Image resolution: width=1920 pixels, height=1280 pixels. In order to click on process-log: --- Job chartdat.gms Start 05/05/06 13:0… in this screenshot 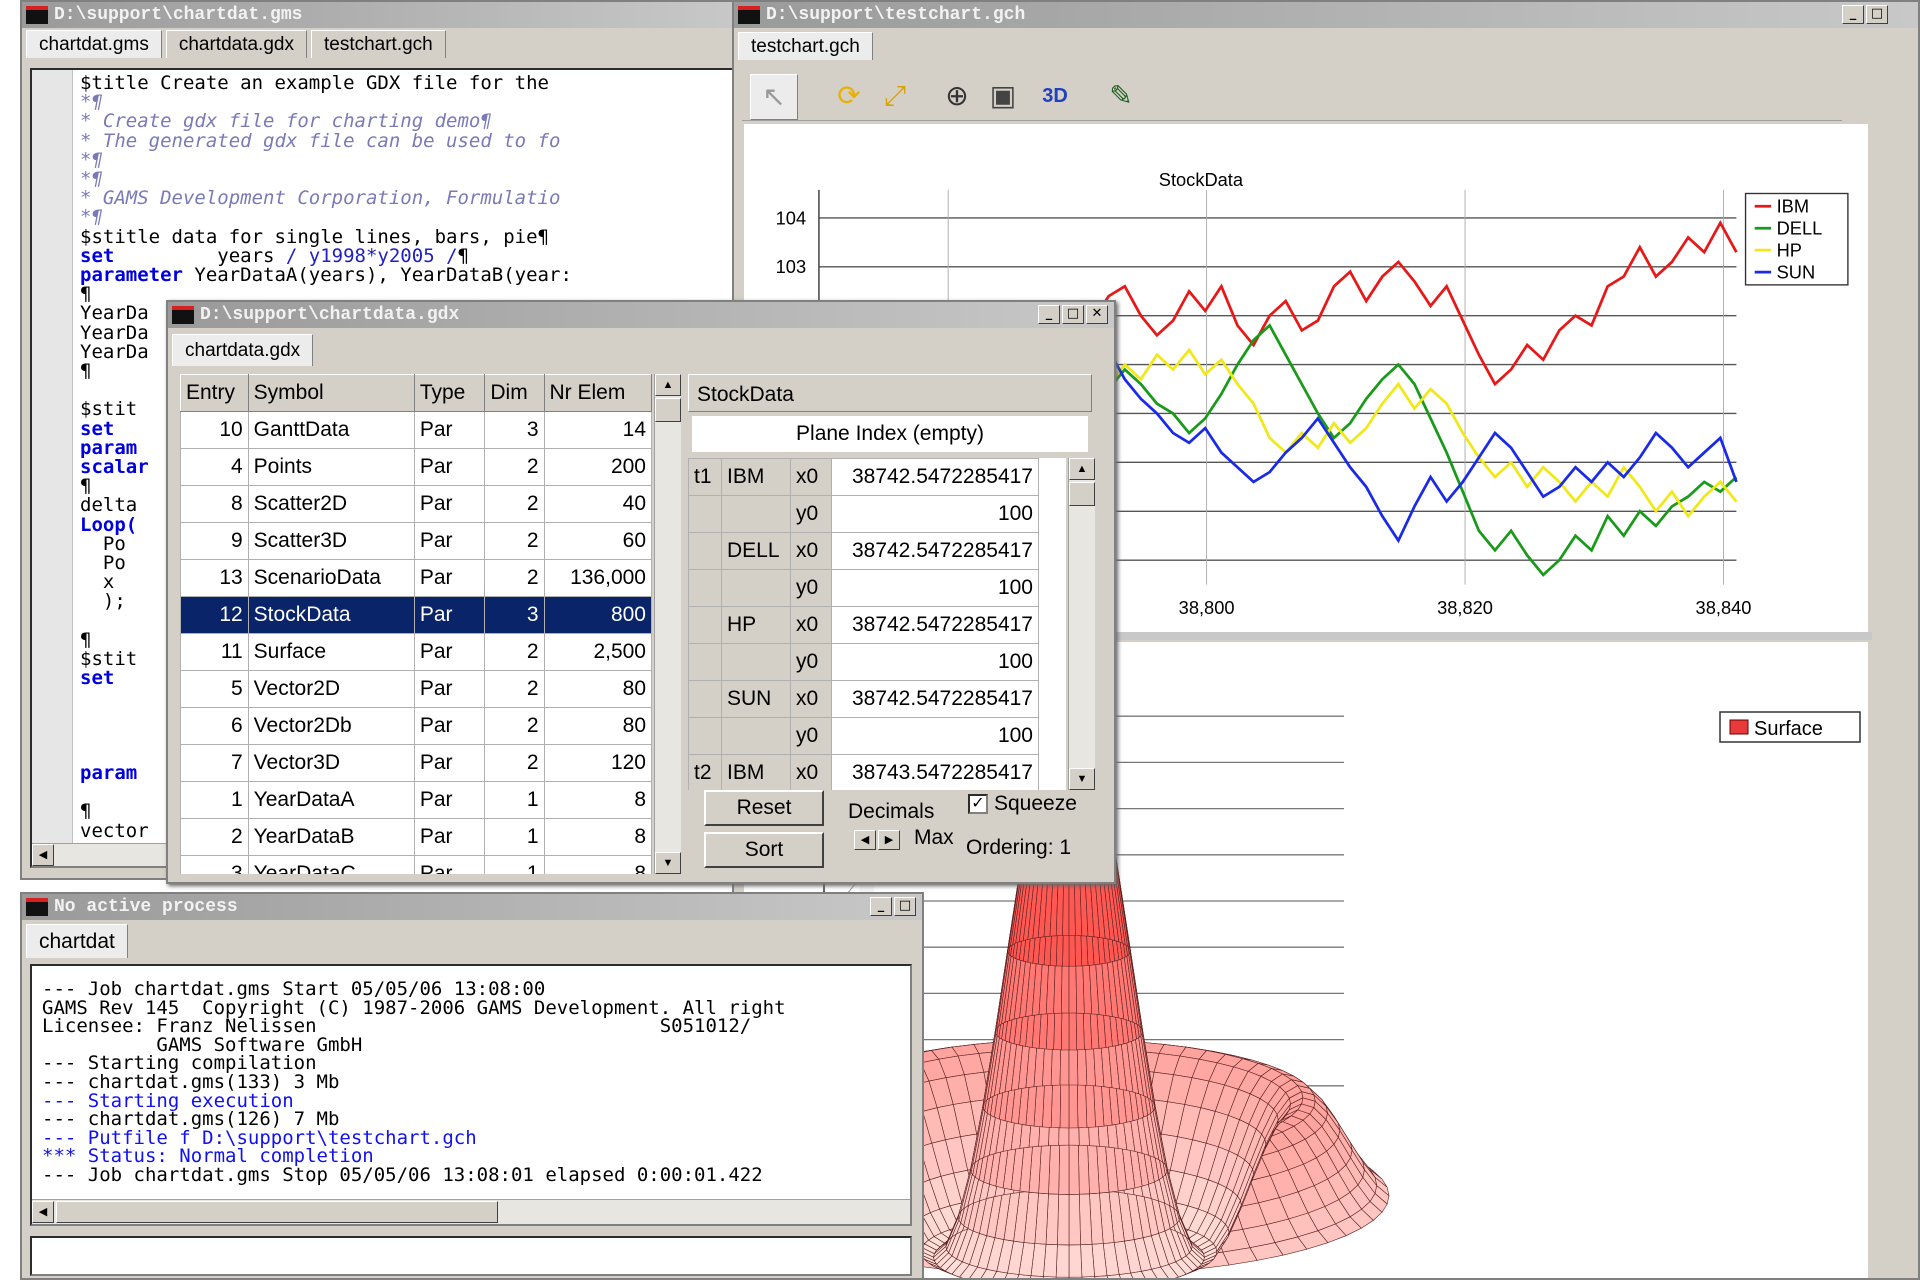, I will do `click(471, 1095)`.